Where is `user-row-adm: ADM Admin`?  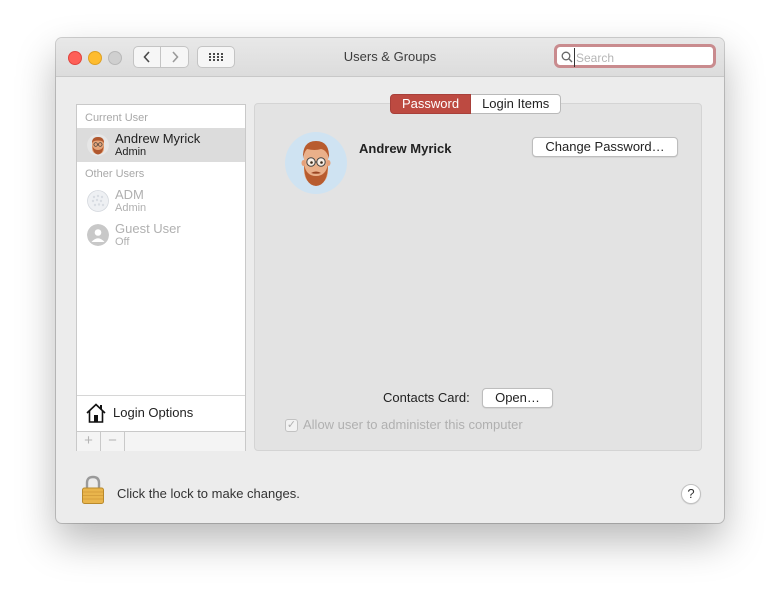
user-row-adm: ADM Admin is located at coordinates (161, 201).